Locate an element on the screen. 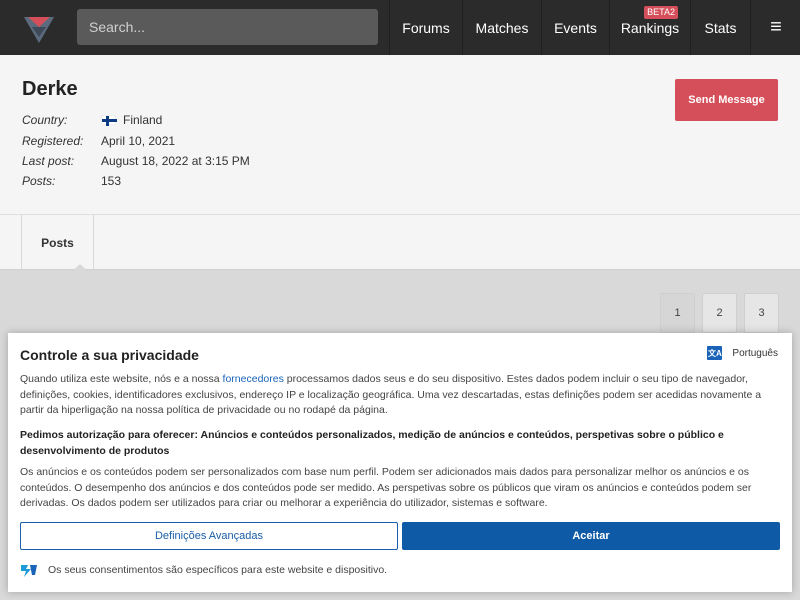 This screenshot has height=600, width=800. consent-provider-icon is located at coordinates (29, 571).